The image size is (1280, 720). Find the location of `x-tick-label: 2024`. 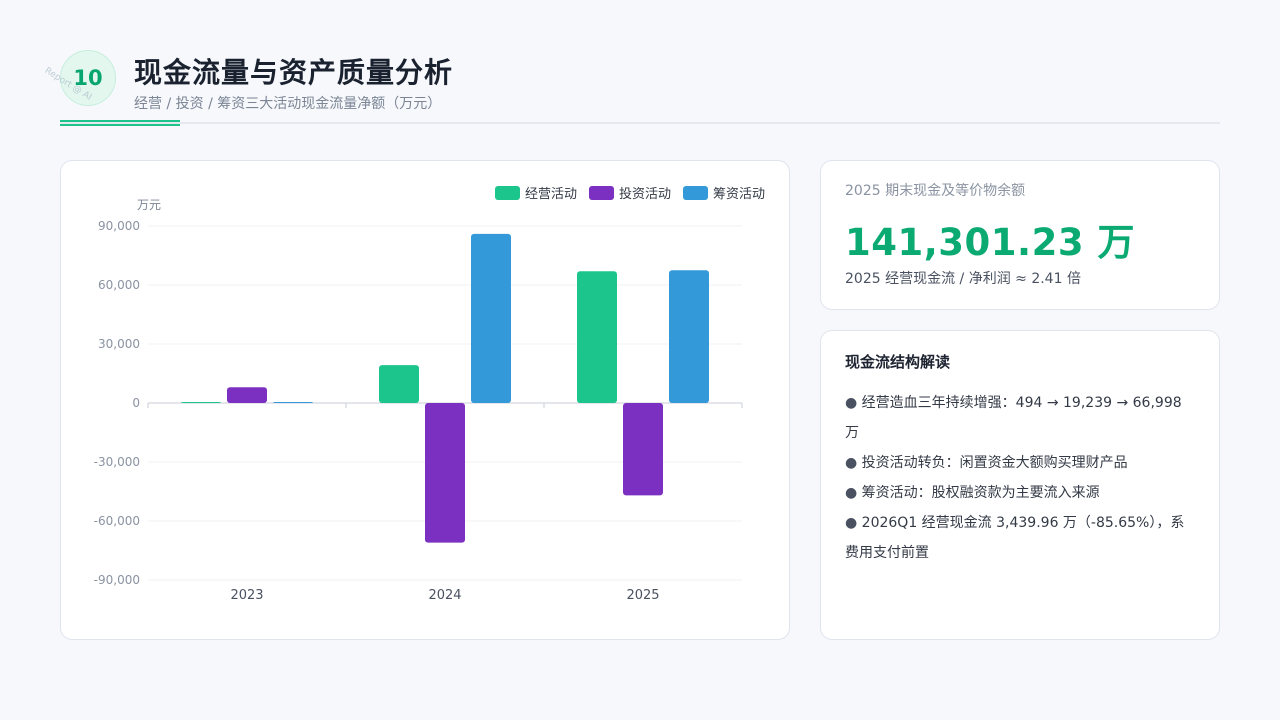

x-tick-label: 2024 is located at coordinates (444, 595).